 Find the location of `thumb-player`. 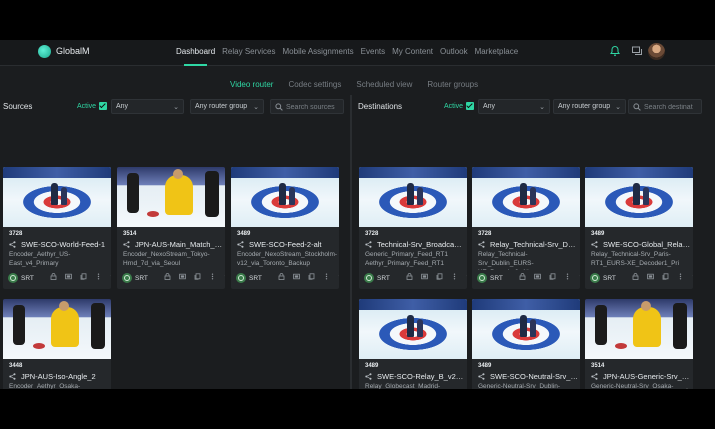

thumb-player is located at coordinates (282, 194).